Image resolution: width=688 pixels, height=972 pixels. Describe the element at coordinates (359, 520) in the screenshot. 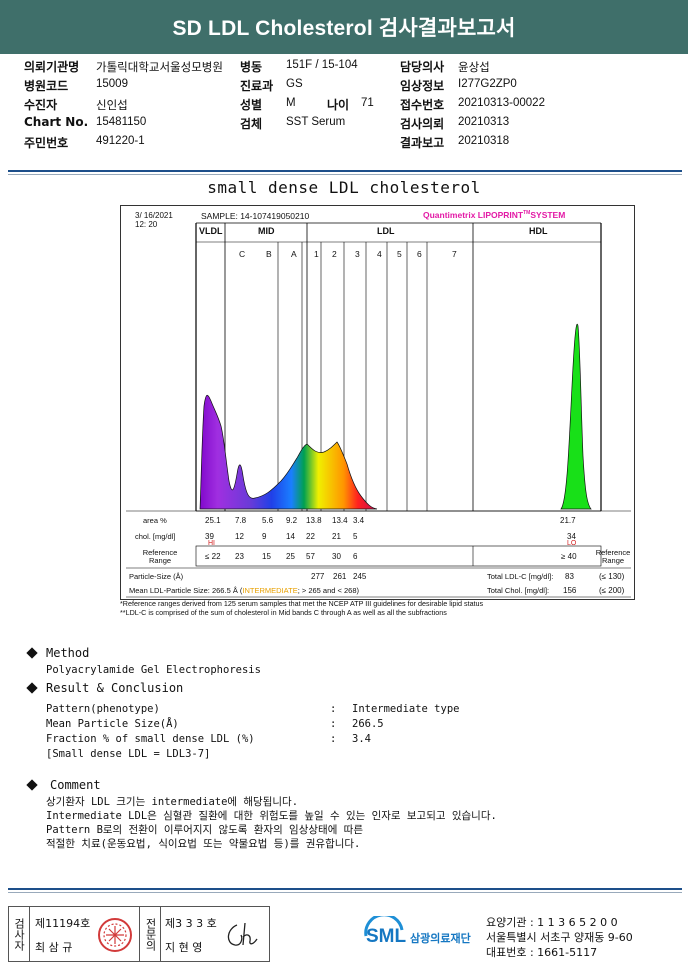

I see `area-value: 3.4` at that location.